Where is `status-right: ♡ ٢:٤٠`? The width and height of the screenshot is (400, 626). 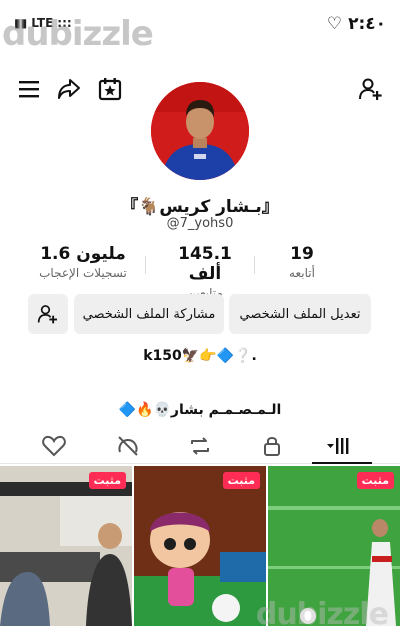
status-right: ♡ ٢:٤٠ is located at coordinates (356, 24).